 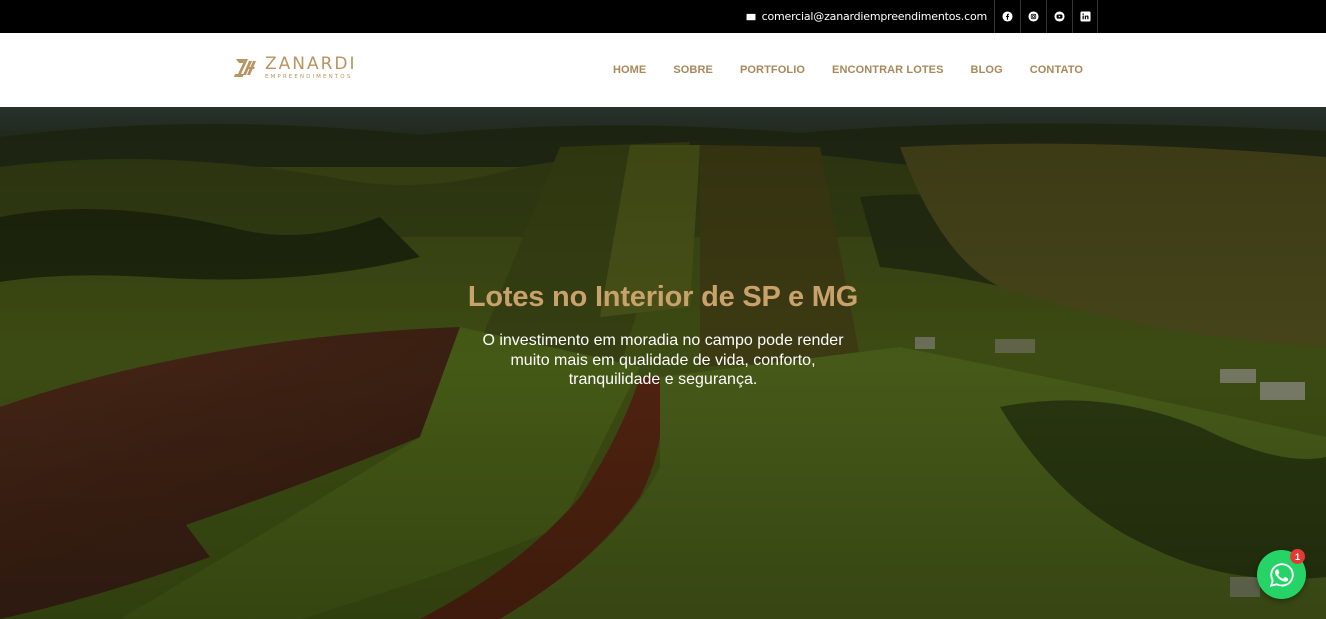 I want to click on youtube-icon, so click(x=1059, y=16).